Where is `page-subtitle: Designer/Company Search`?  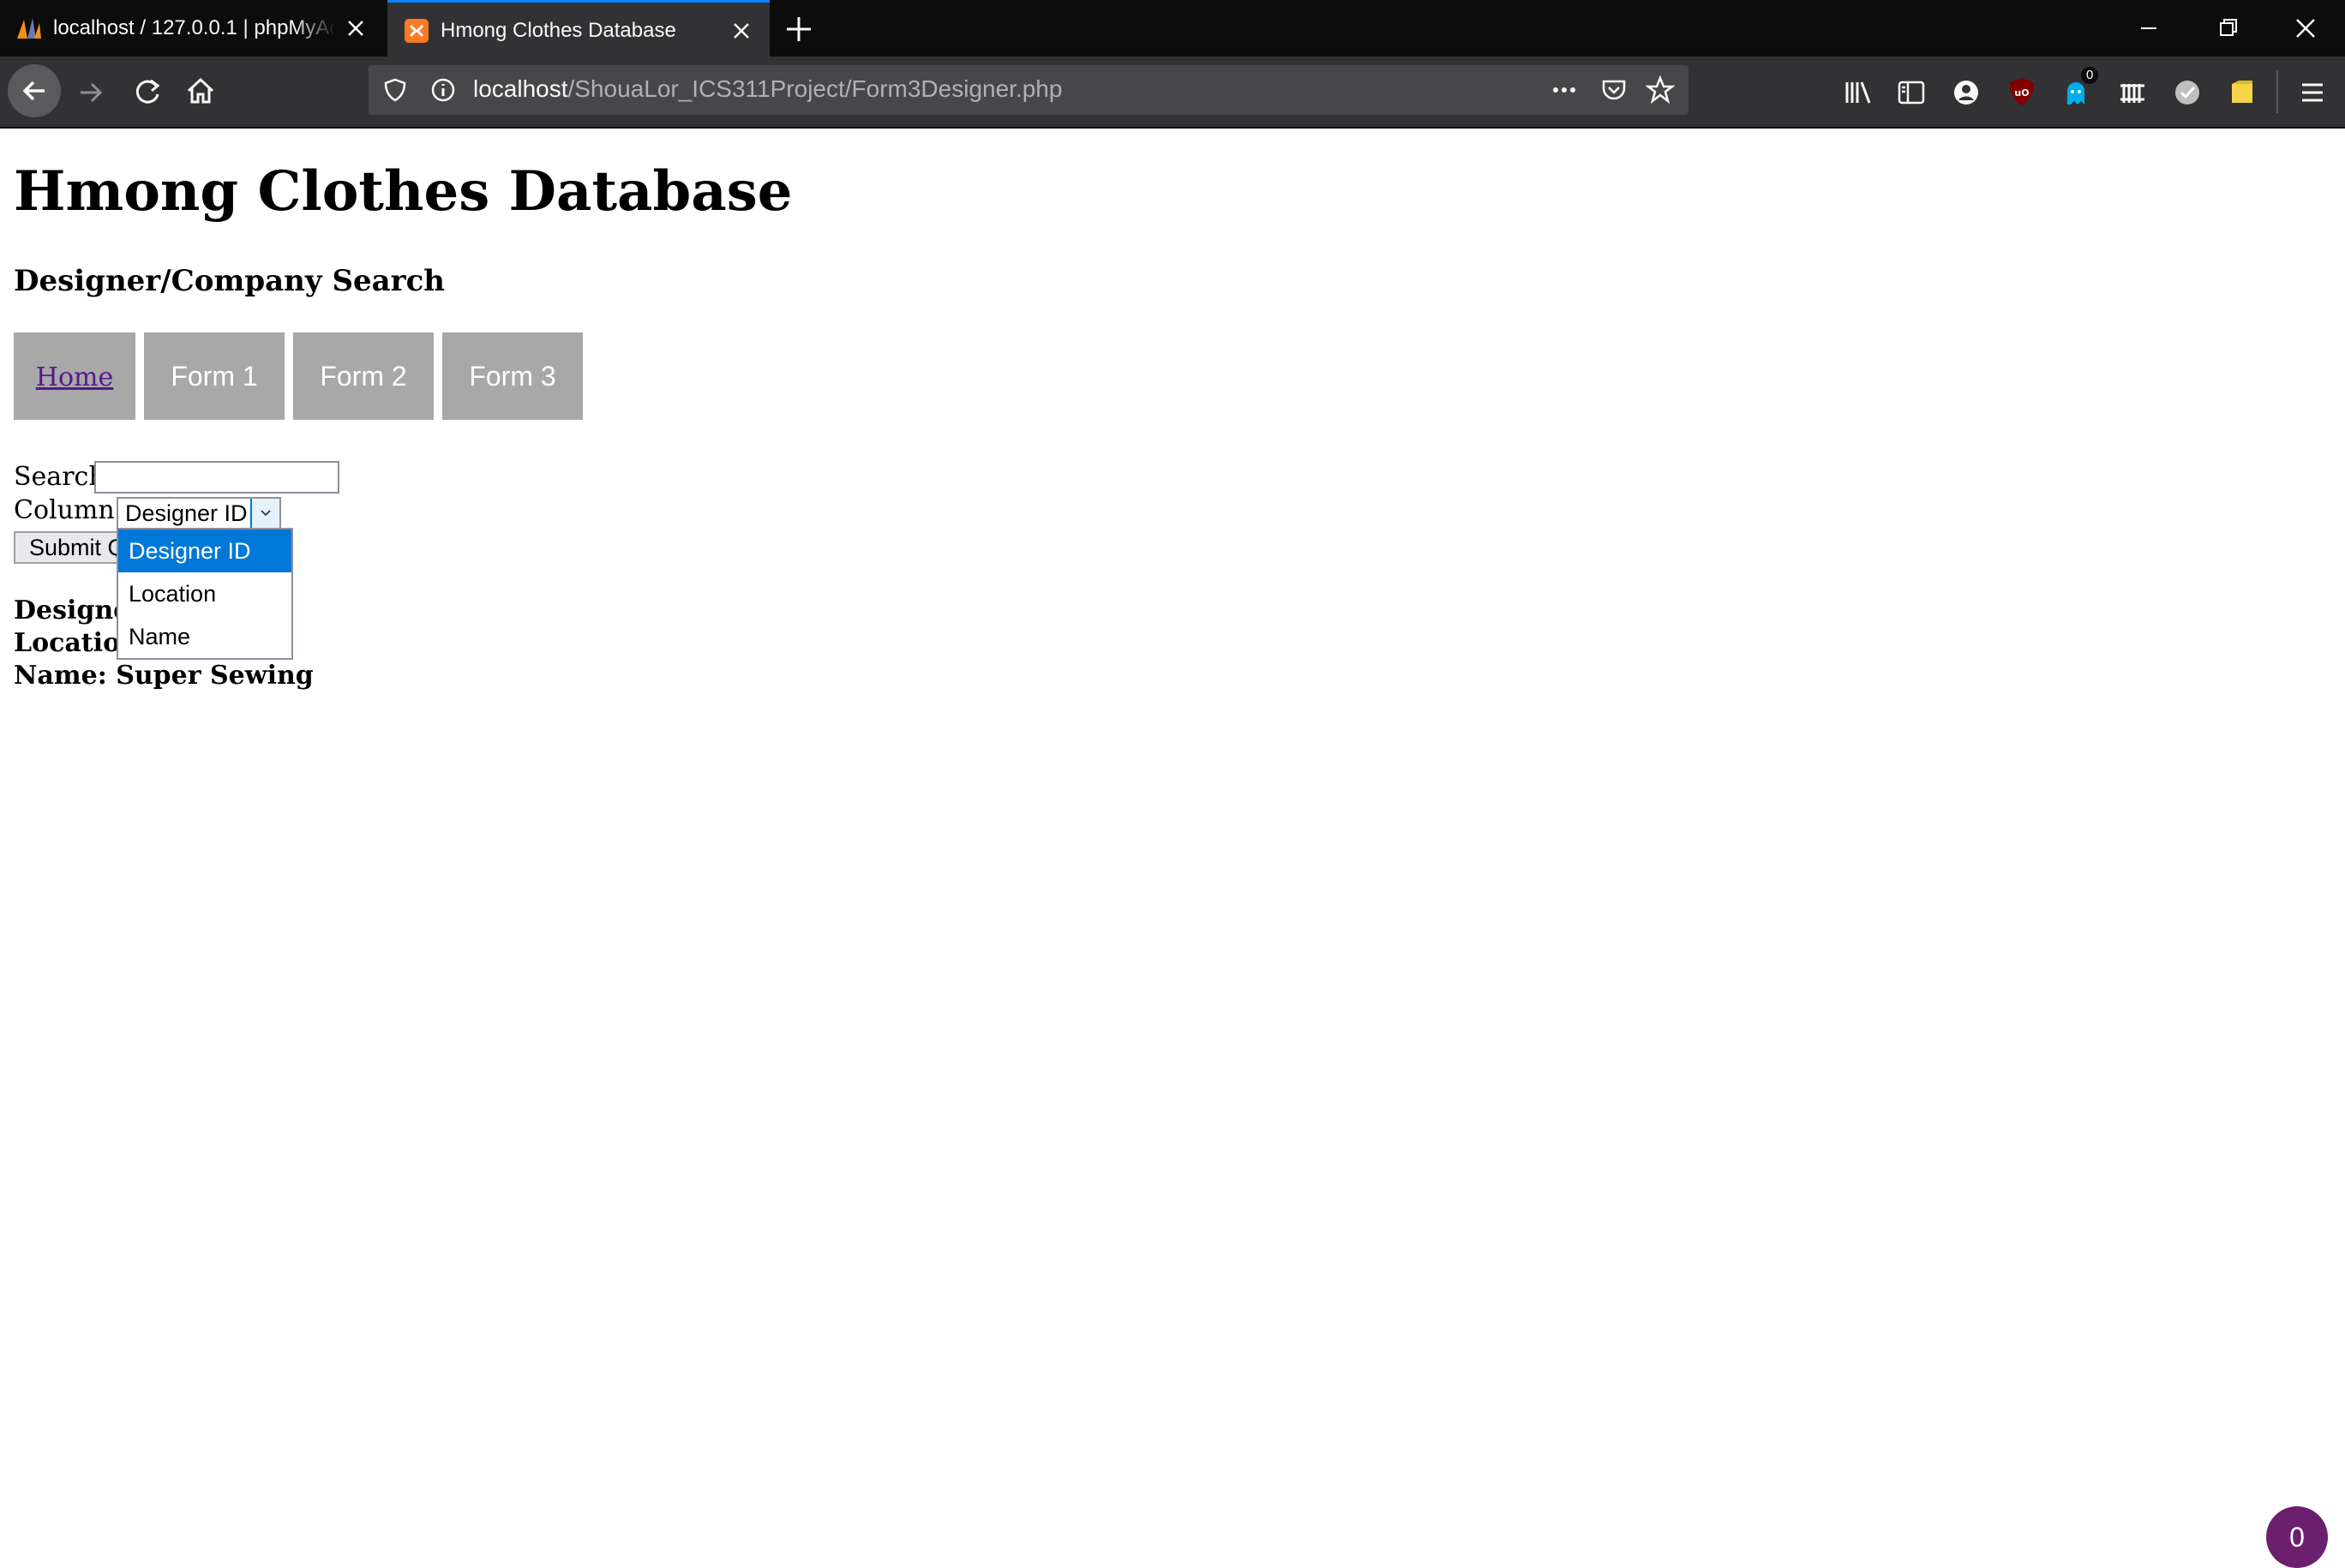
page-subtitle: Designer/Company Search is located at coordinates (230, 281).